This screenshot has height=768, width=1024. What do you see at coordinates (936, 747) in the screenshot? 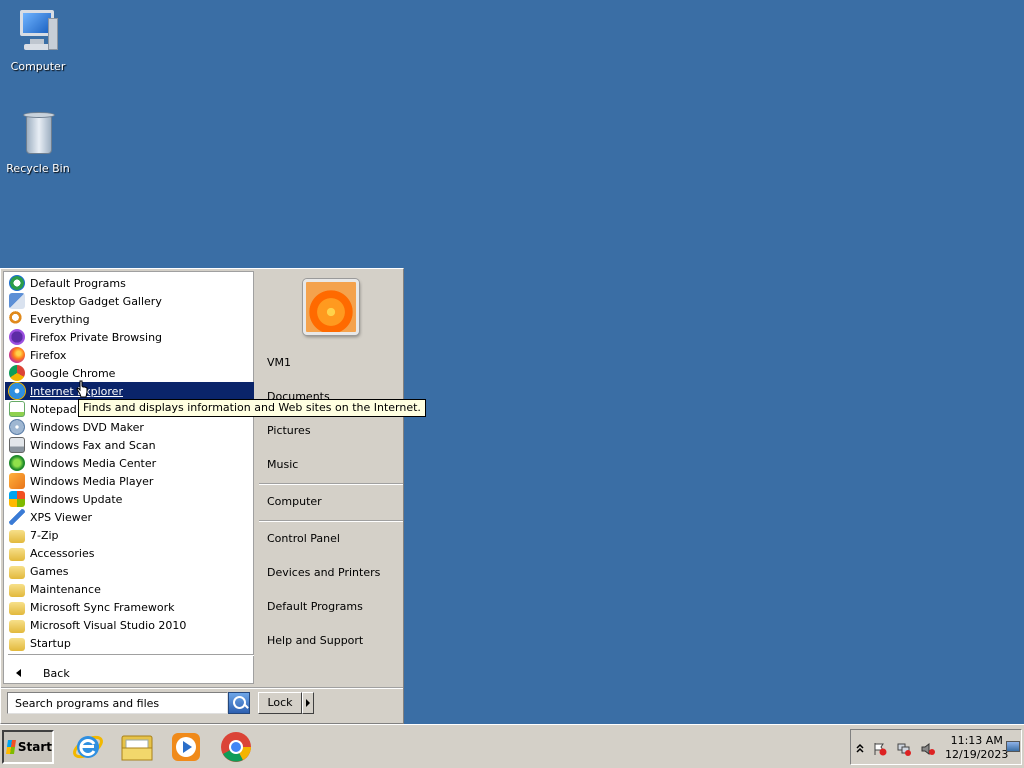
I see `system-tray: 11:13 AM 12/19/2023` at bounding box center [936, 747].